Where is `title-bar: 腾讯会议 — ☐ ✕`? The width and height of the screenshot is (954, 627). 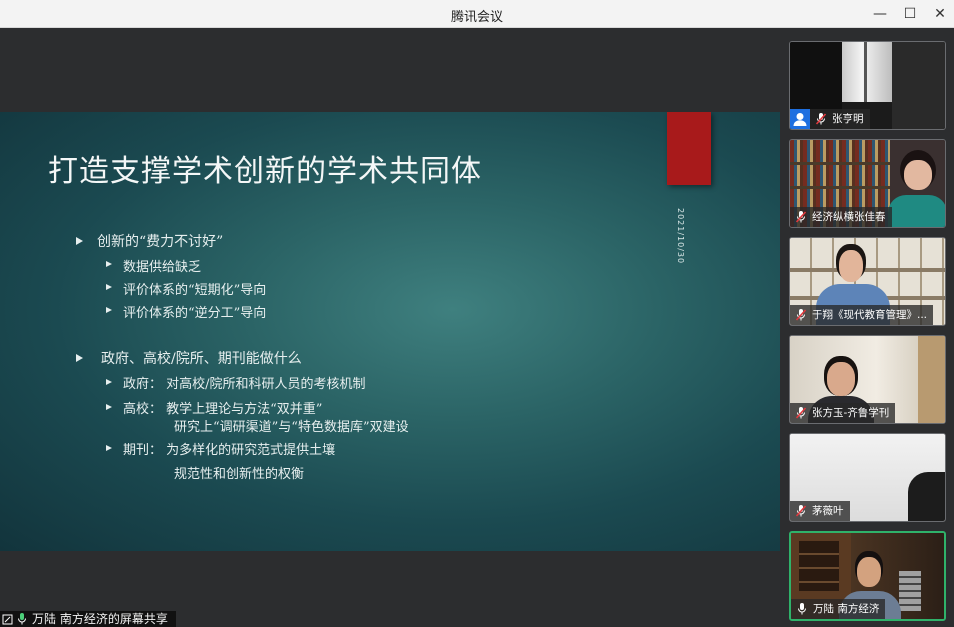 title-bar: 腾讯会议 — ☐ ✕ is located at coordinates (477, 14).